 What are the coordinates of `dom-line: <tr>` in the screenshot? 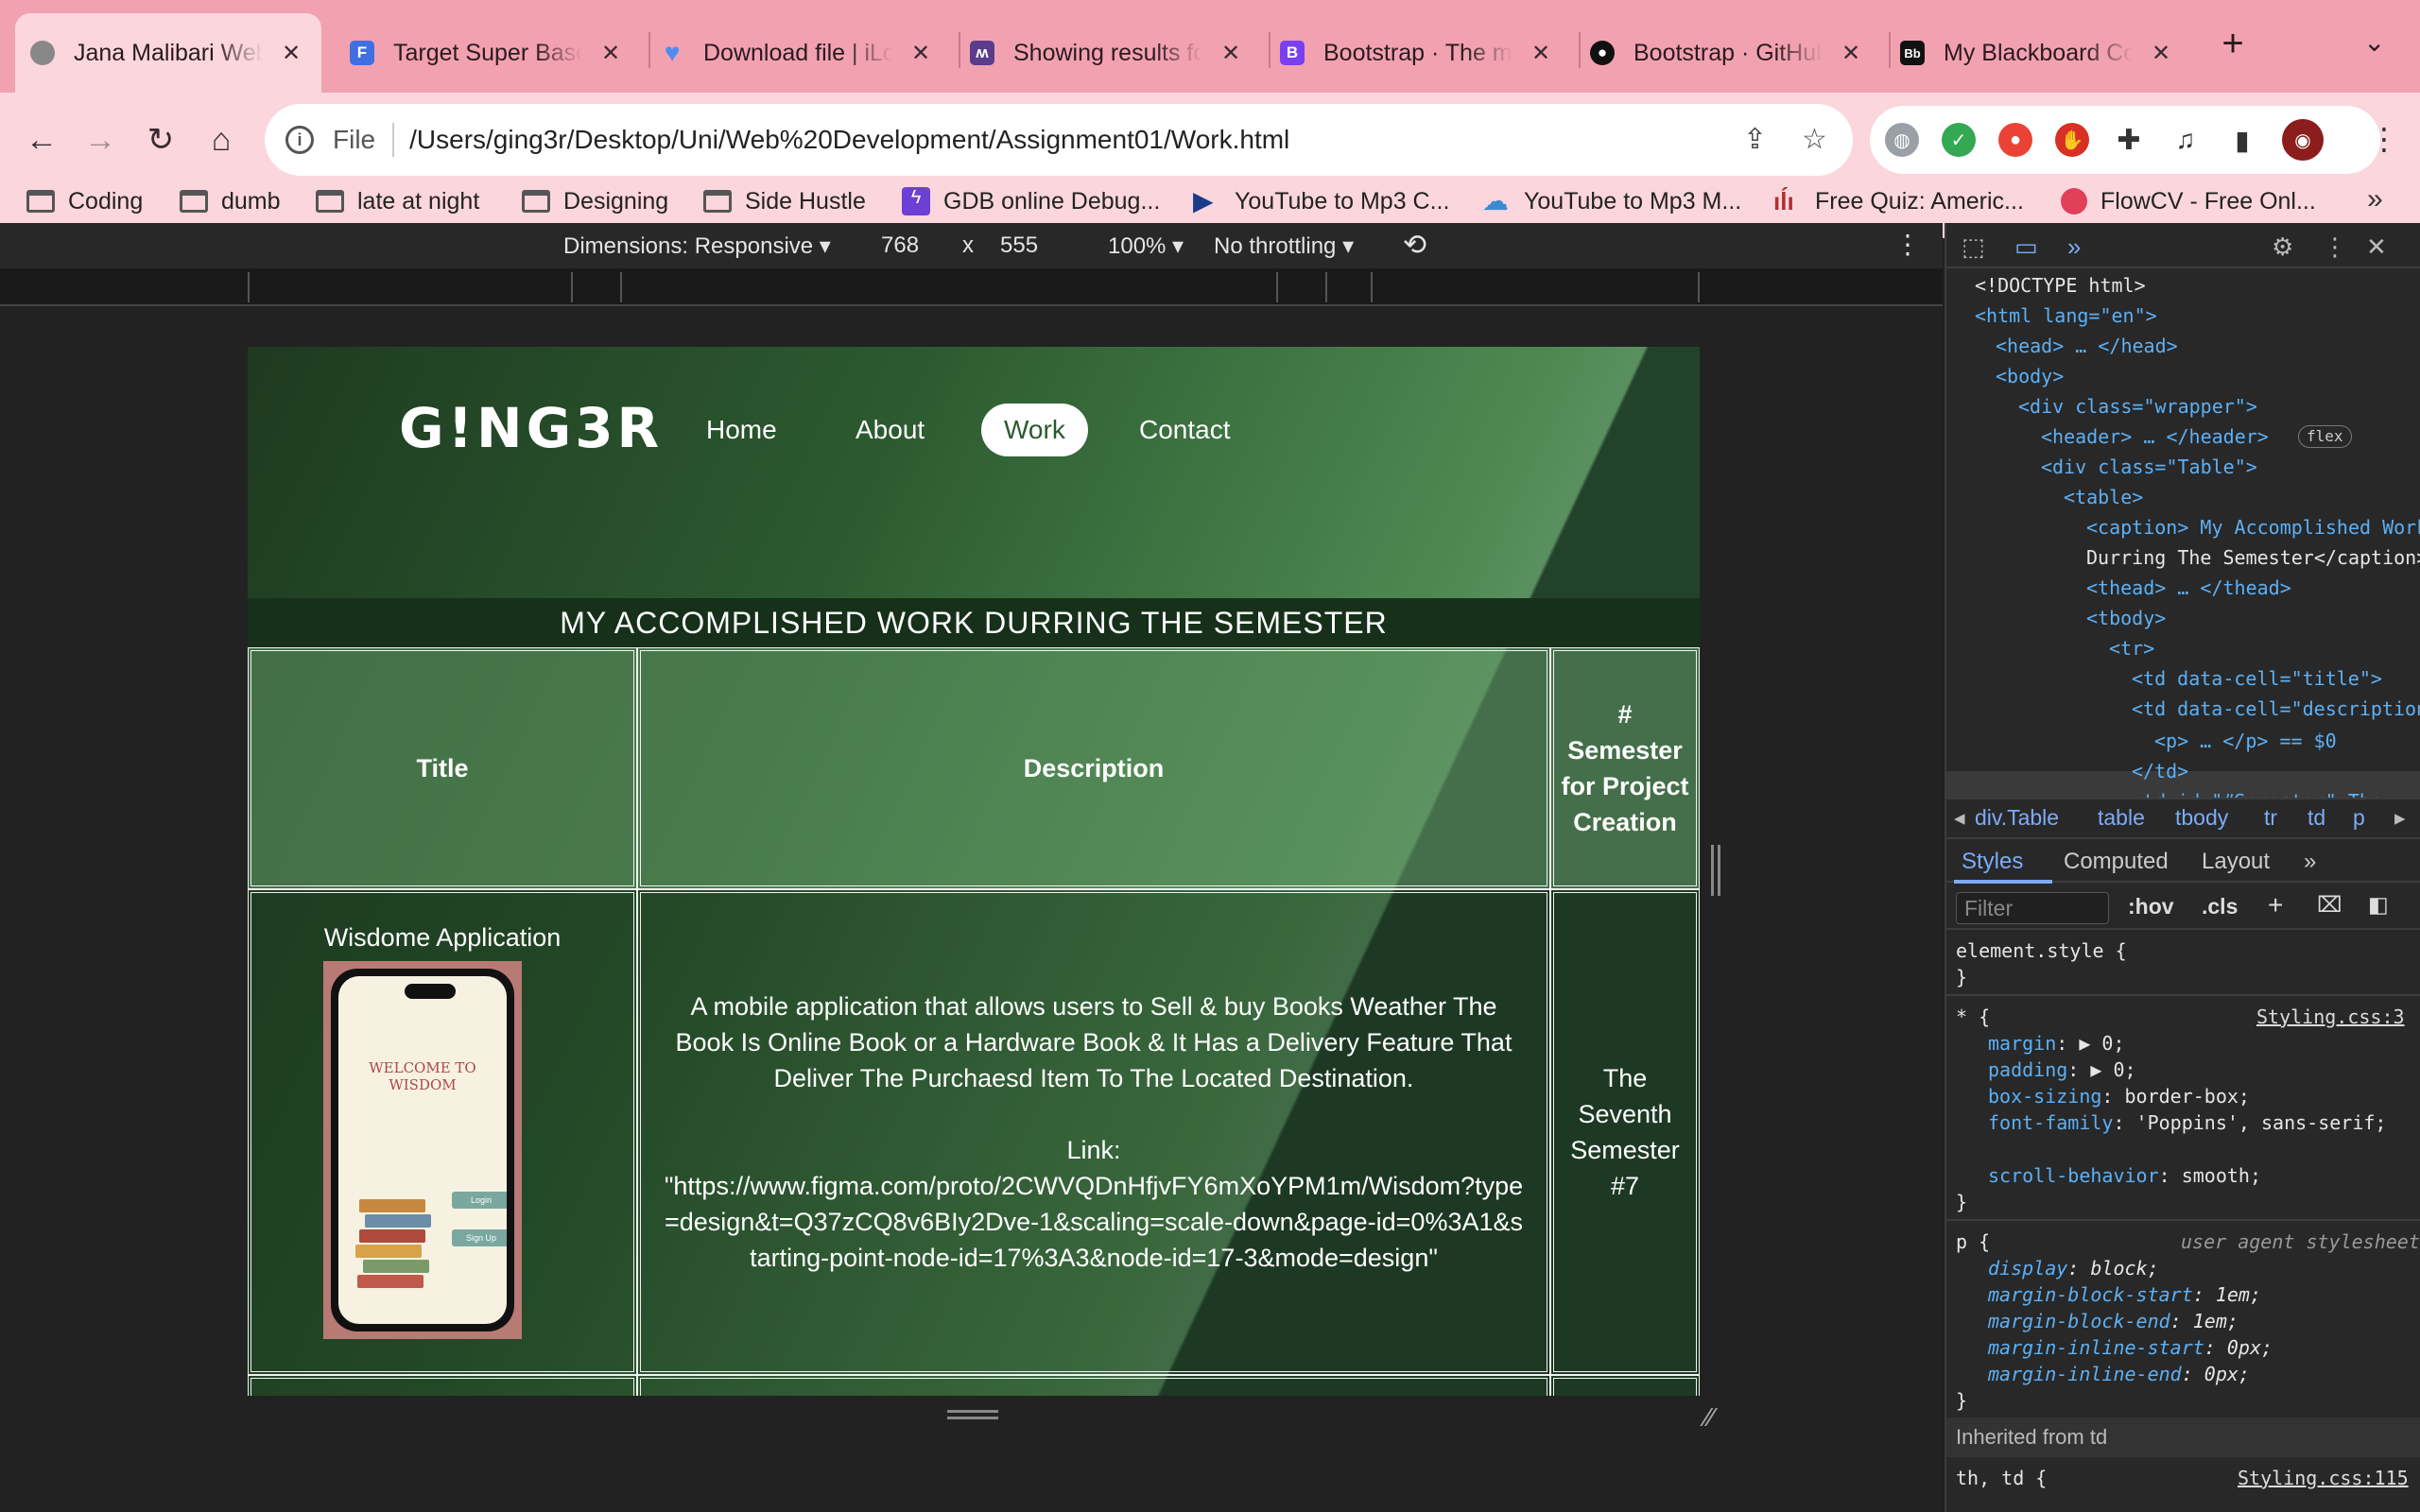 It's located at (2131, 648).